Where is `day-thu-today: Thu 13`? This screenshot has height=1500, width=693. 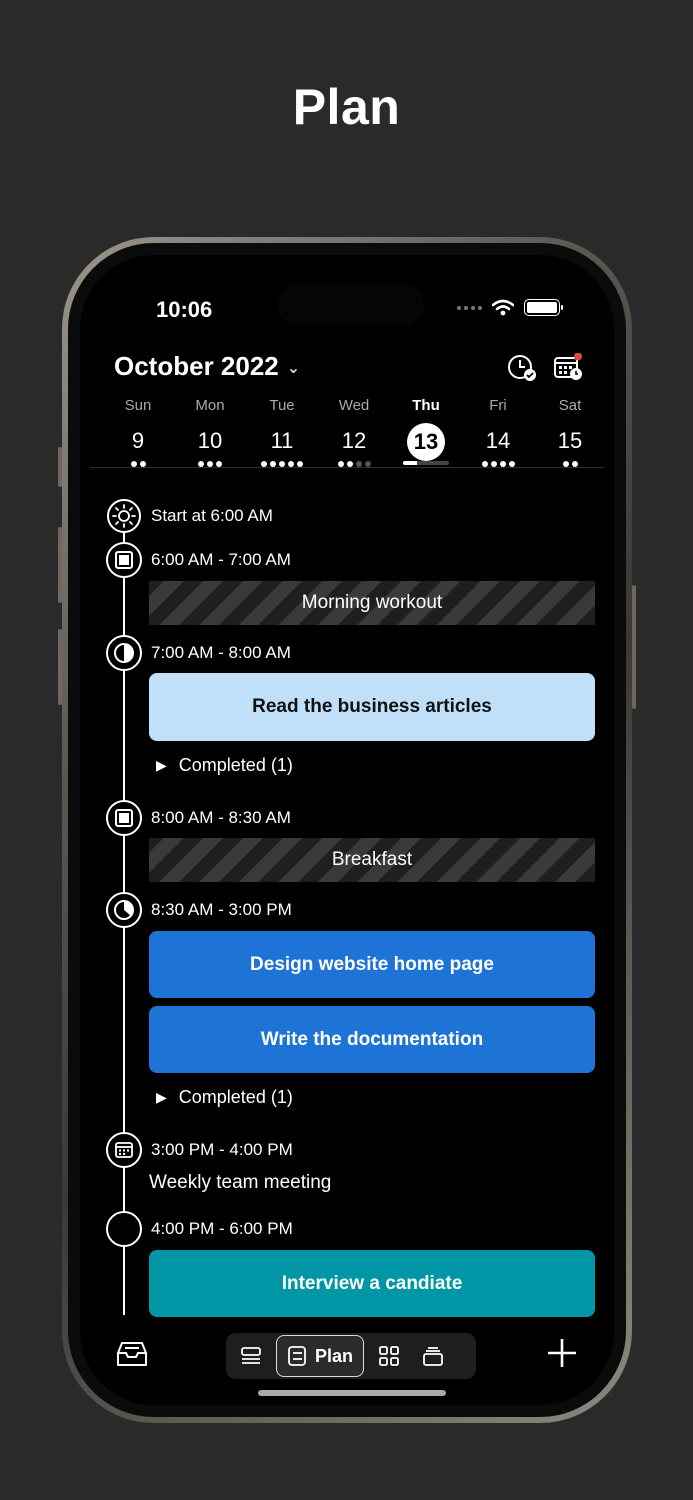 day-thu-today: Thu 13 is located at coordinates (426, 432).